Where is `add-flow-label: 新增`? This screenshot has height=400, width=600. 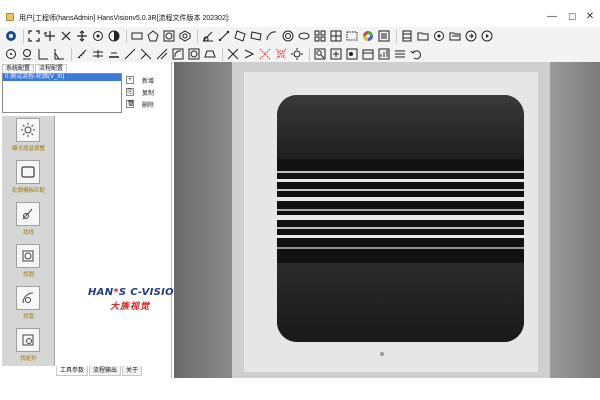 add-flow-label: 新增 is located at coordinates (148, 81).